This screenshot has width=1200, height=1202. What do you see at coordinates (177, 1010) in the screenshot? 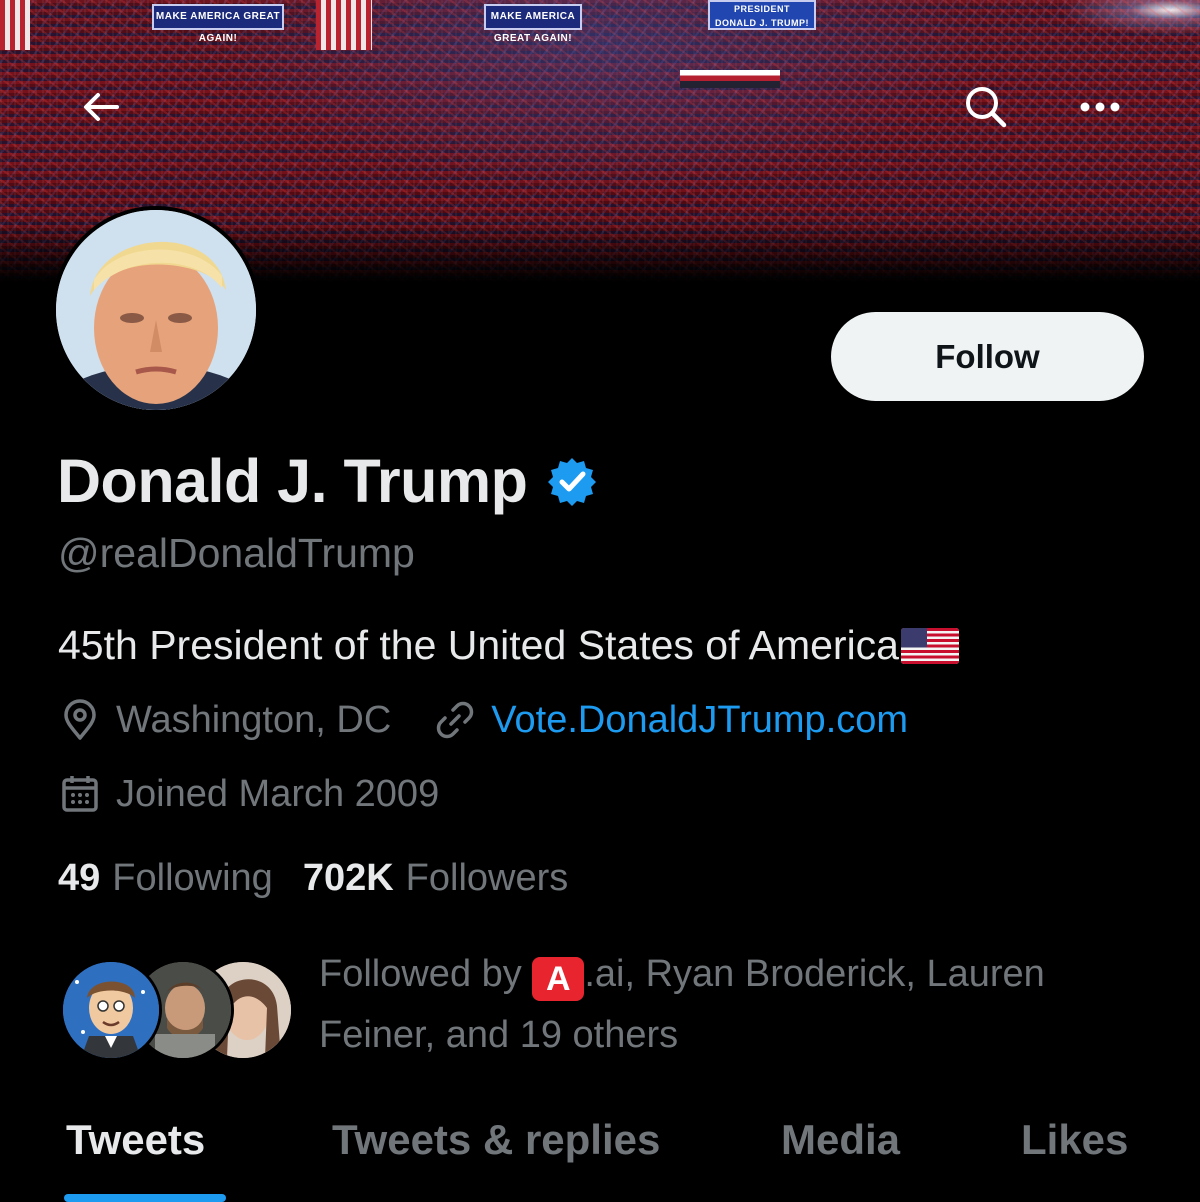
I see `followed-by-avatars` at bounding box center [177, 1010].